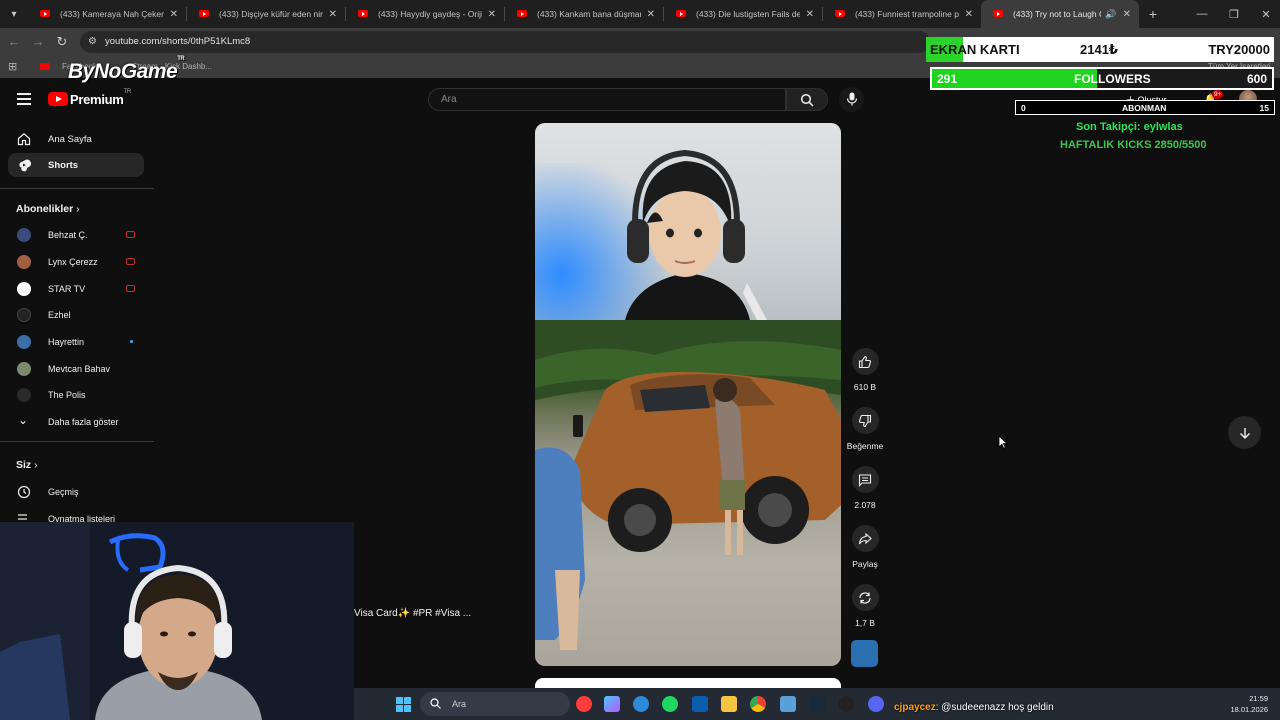  I want to click on browser-tab: (433) Dişçiye küfür eden nine v✕, so click(266, 14).